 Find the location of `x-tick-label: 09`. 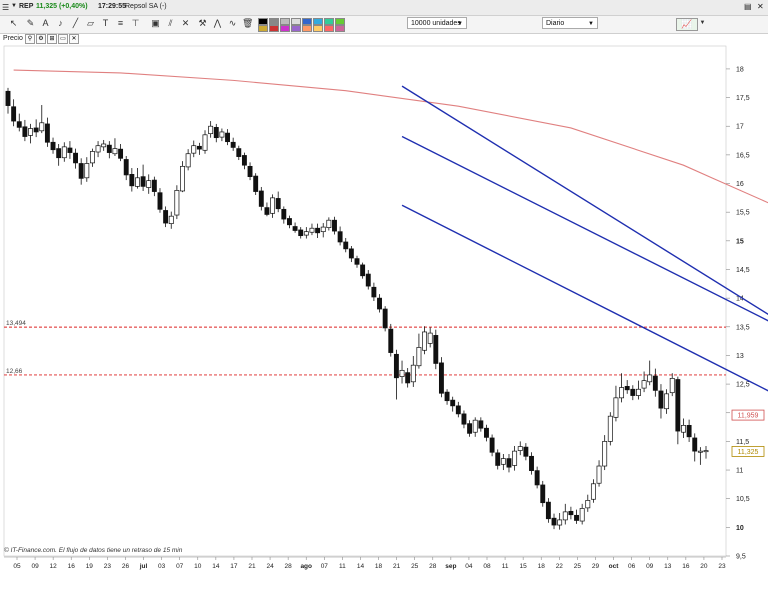

x-tick-label: 09 is located at coordinates (650, 566).